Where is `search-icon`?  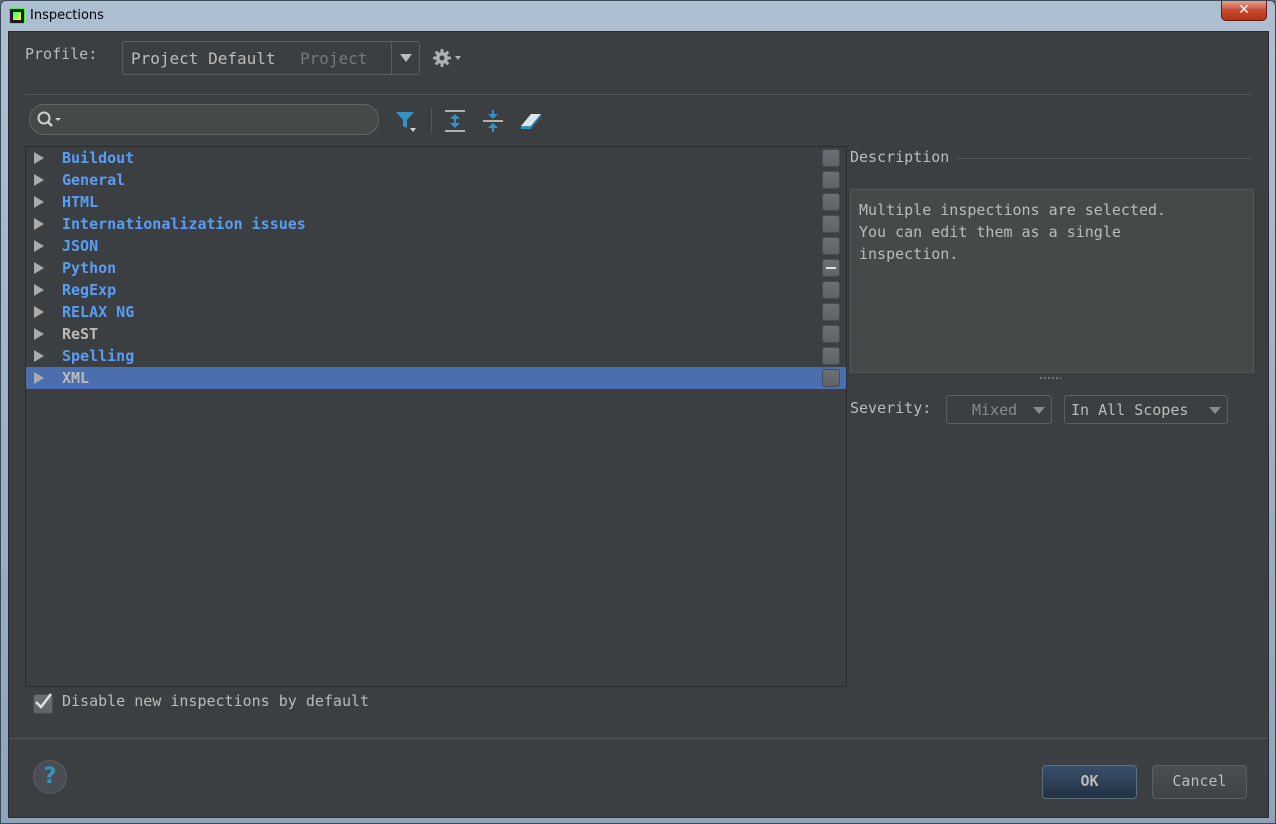 search-icon is located at coordinates (50, 120).